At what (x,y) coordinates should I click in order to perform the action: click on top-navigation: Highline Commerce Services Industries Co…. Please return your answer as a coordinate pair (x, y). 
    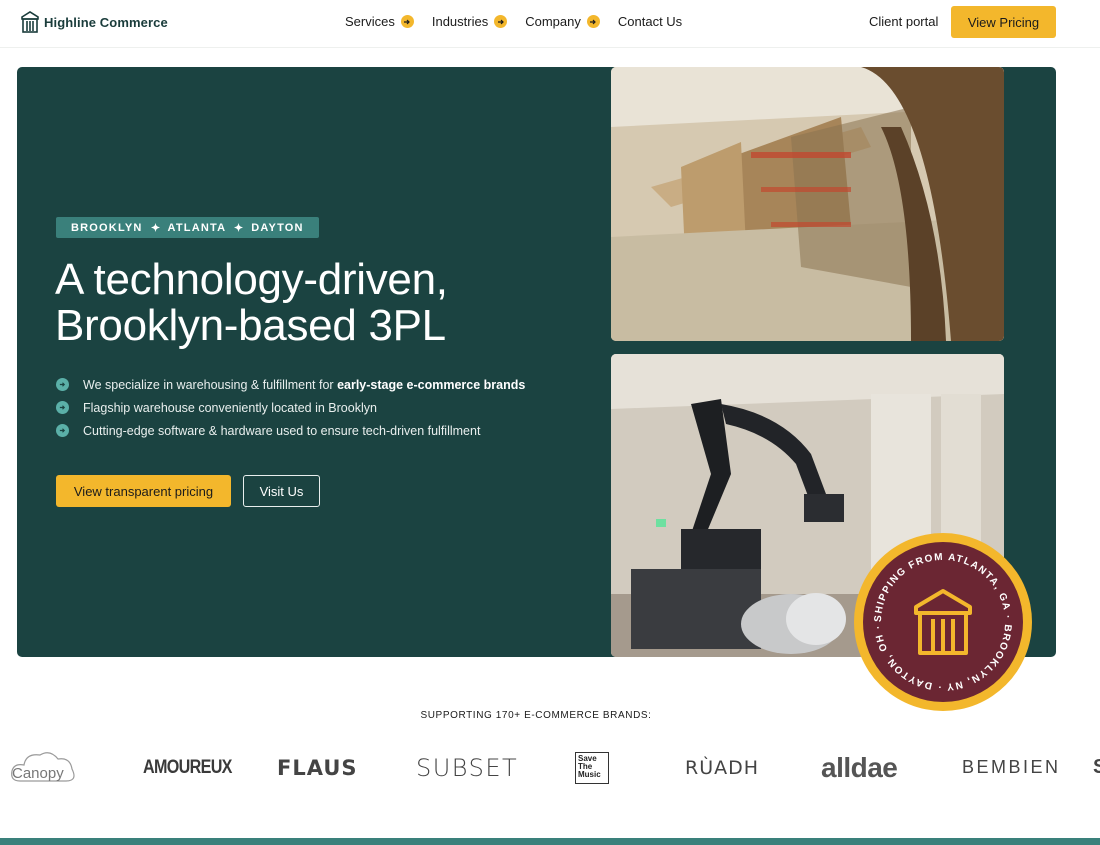
    Looking at the image, I should click on (550, 24).